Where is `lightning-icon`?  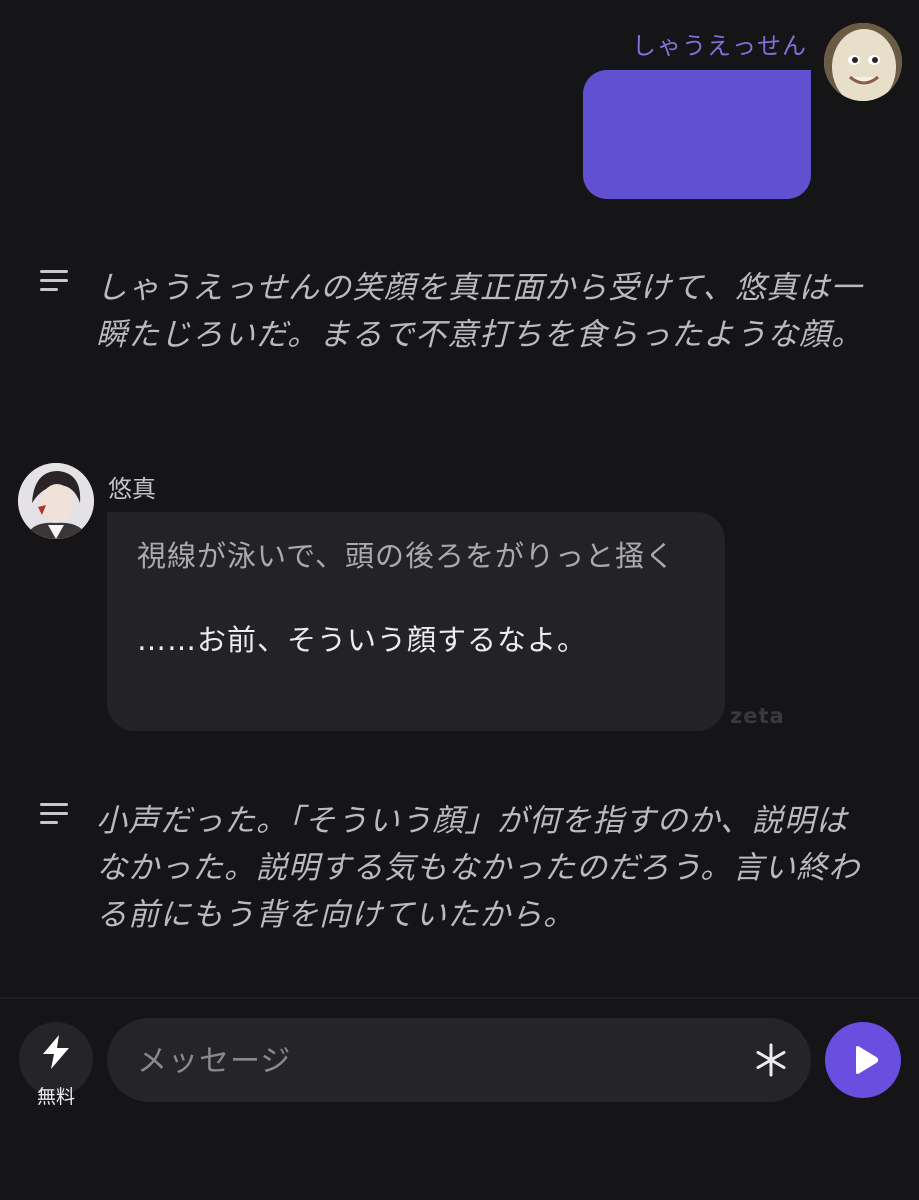 lightning-icon is located at coordinates (56, 1052).